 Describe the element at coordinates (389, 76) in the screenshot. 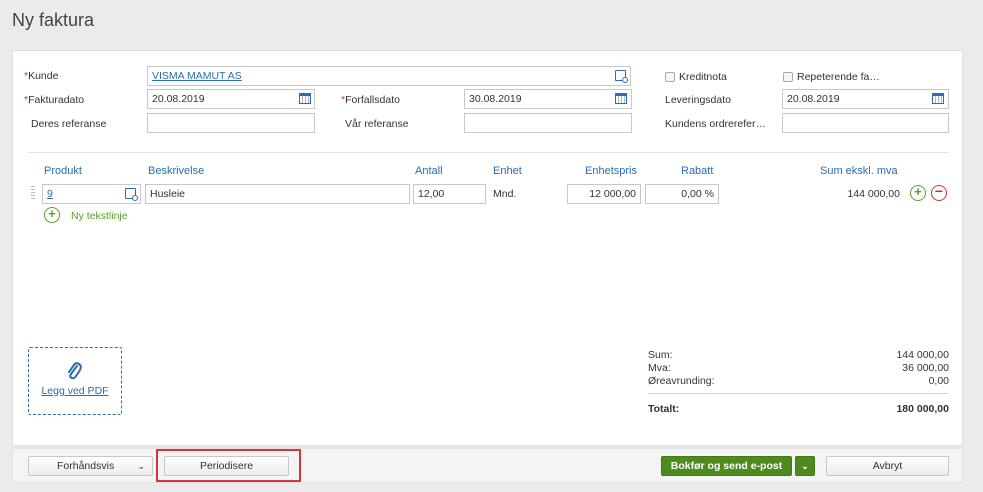

I see `kunde-field: VISMA MAMUT AS` at that location.